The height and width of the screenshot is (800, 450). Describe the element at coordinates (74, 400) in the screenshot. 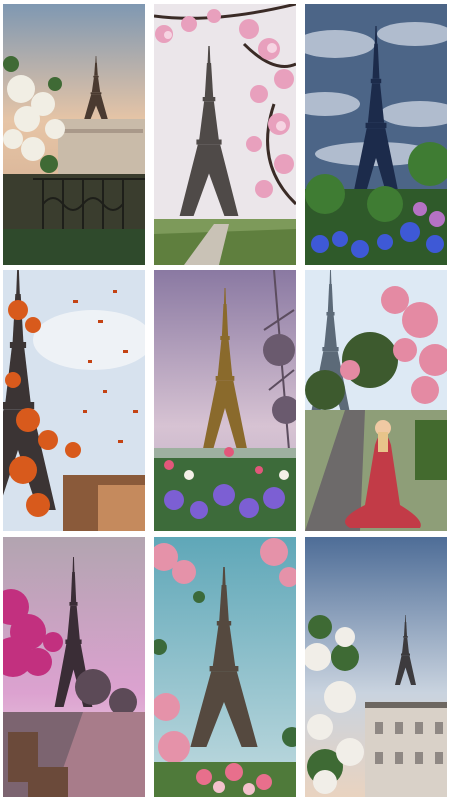

I see `tile-eiffel-autumn-leaves` at that location.